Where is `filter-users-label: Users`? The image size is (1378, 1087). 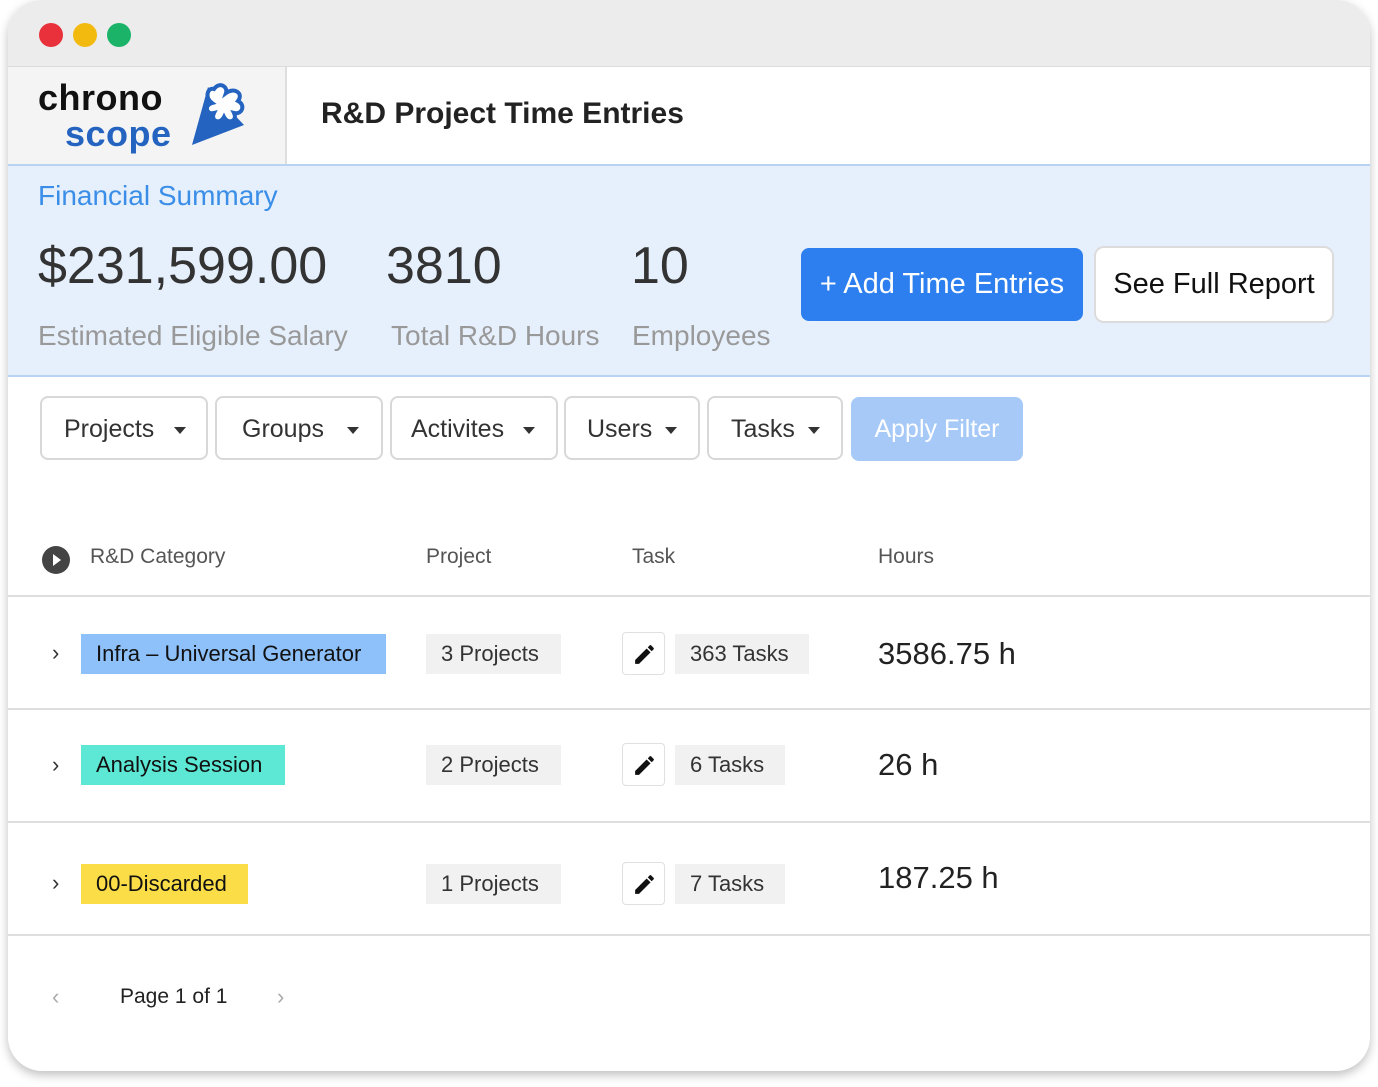 filter-users-label: Users is located at coordinates (620, 429).